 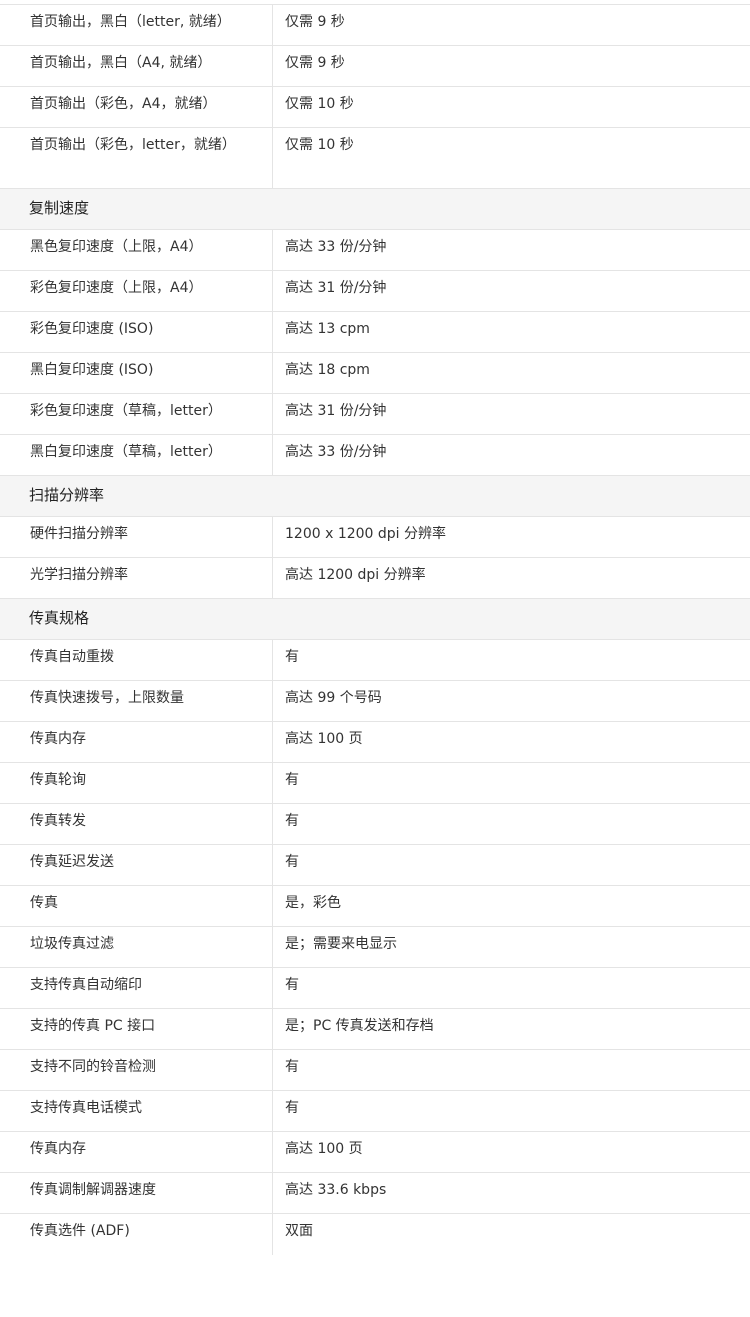 I want to click on table-row: 首页输出（彩色，A4，就绪） 仅需 10 秒, so click(x=375, y=107).